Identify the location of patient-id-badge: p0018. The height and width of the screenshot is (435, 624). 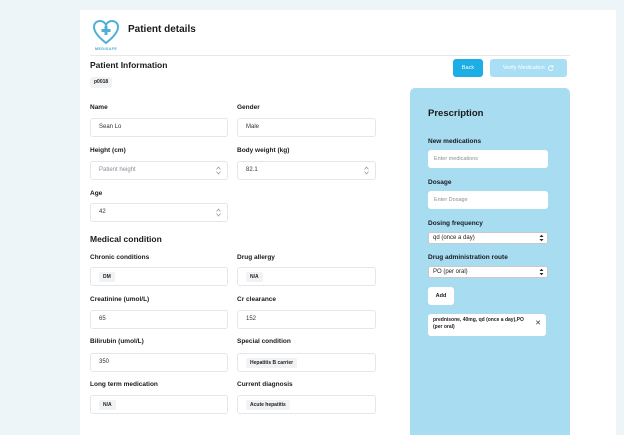
(101, 82).